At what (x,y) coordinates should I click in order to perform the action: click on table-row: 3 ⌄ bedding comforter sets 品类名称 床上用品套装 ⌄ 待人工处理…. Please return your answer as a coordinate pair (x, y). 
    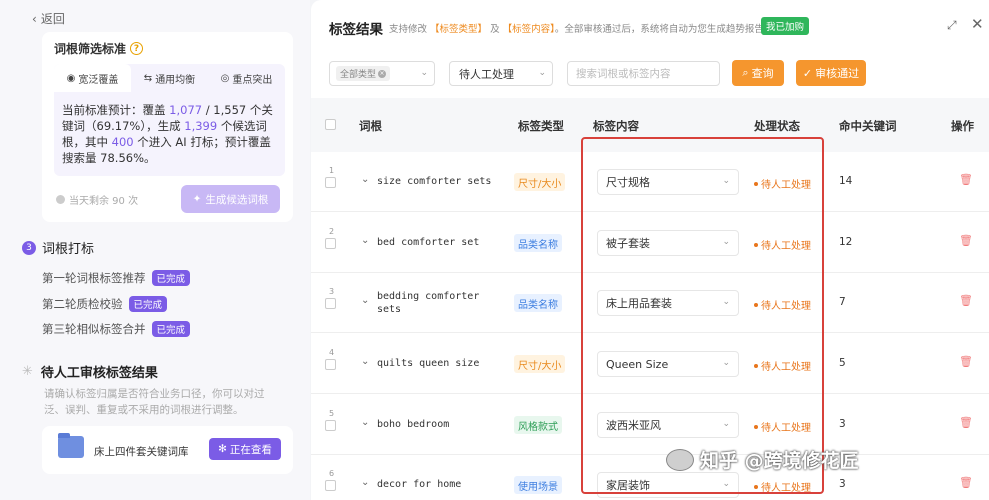
    Looking at the image, I should click on (650, 303).